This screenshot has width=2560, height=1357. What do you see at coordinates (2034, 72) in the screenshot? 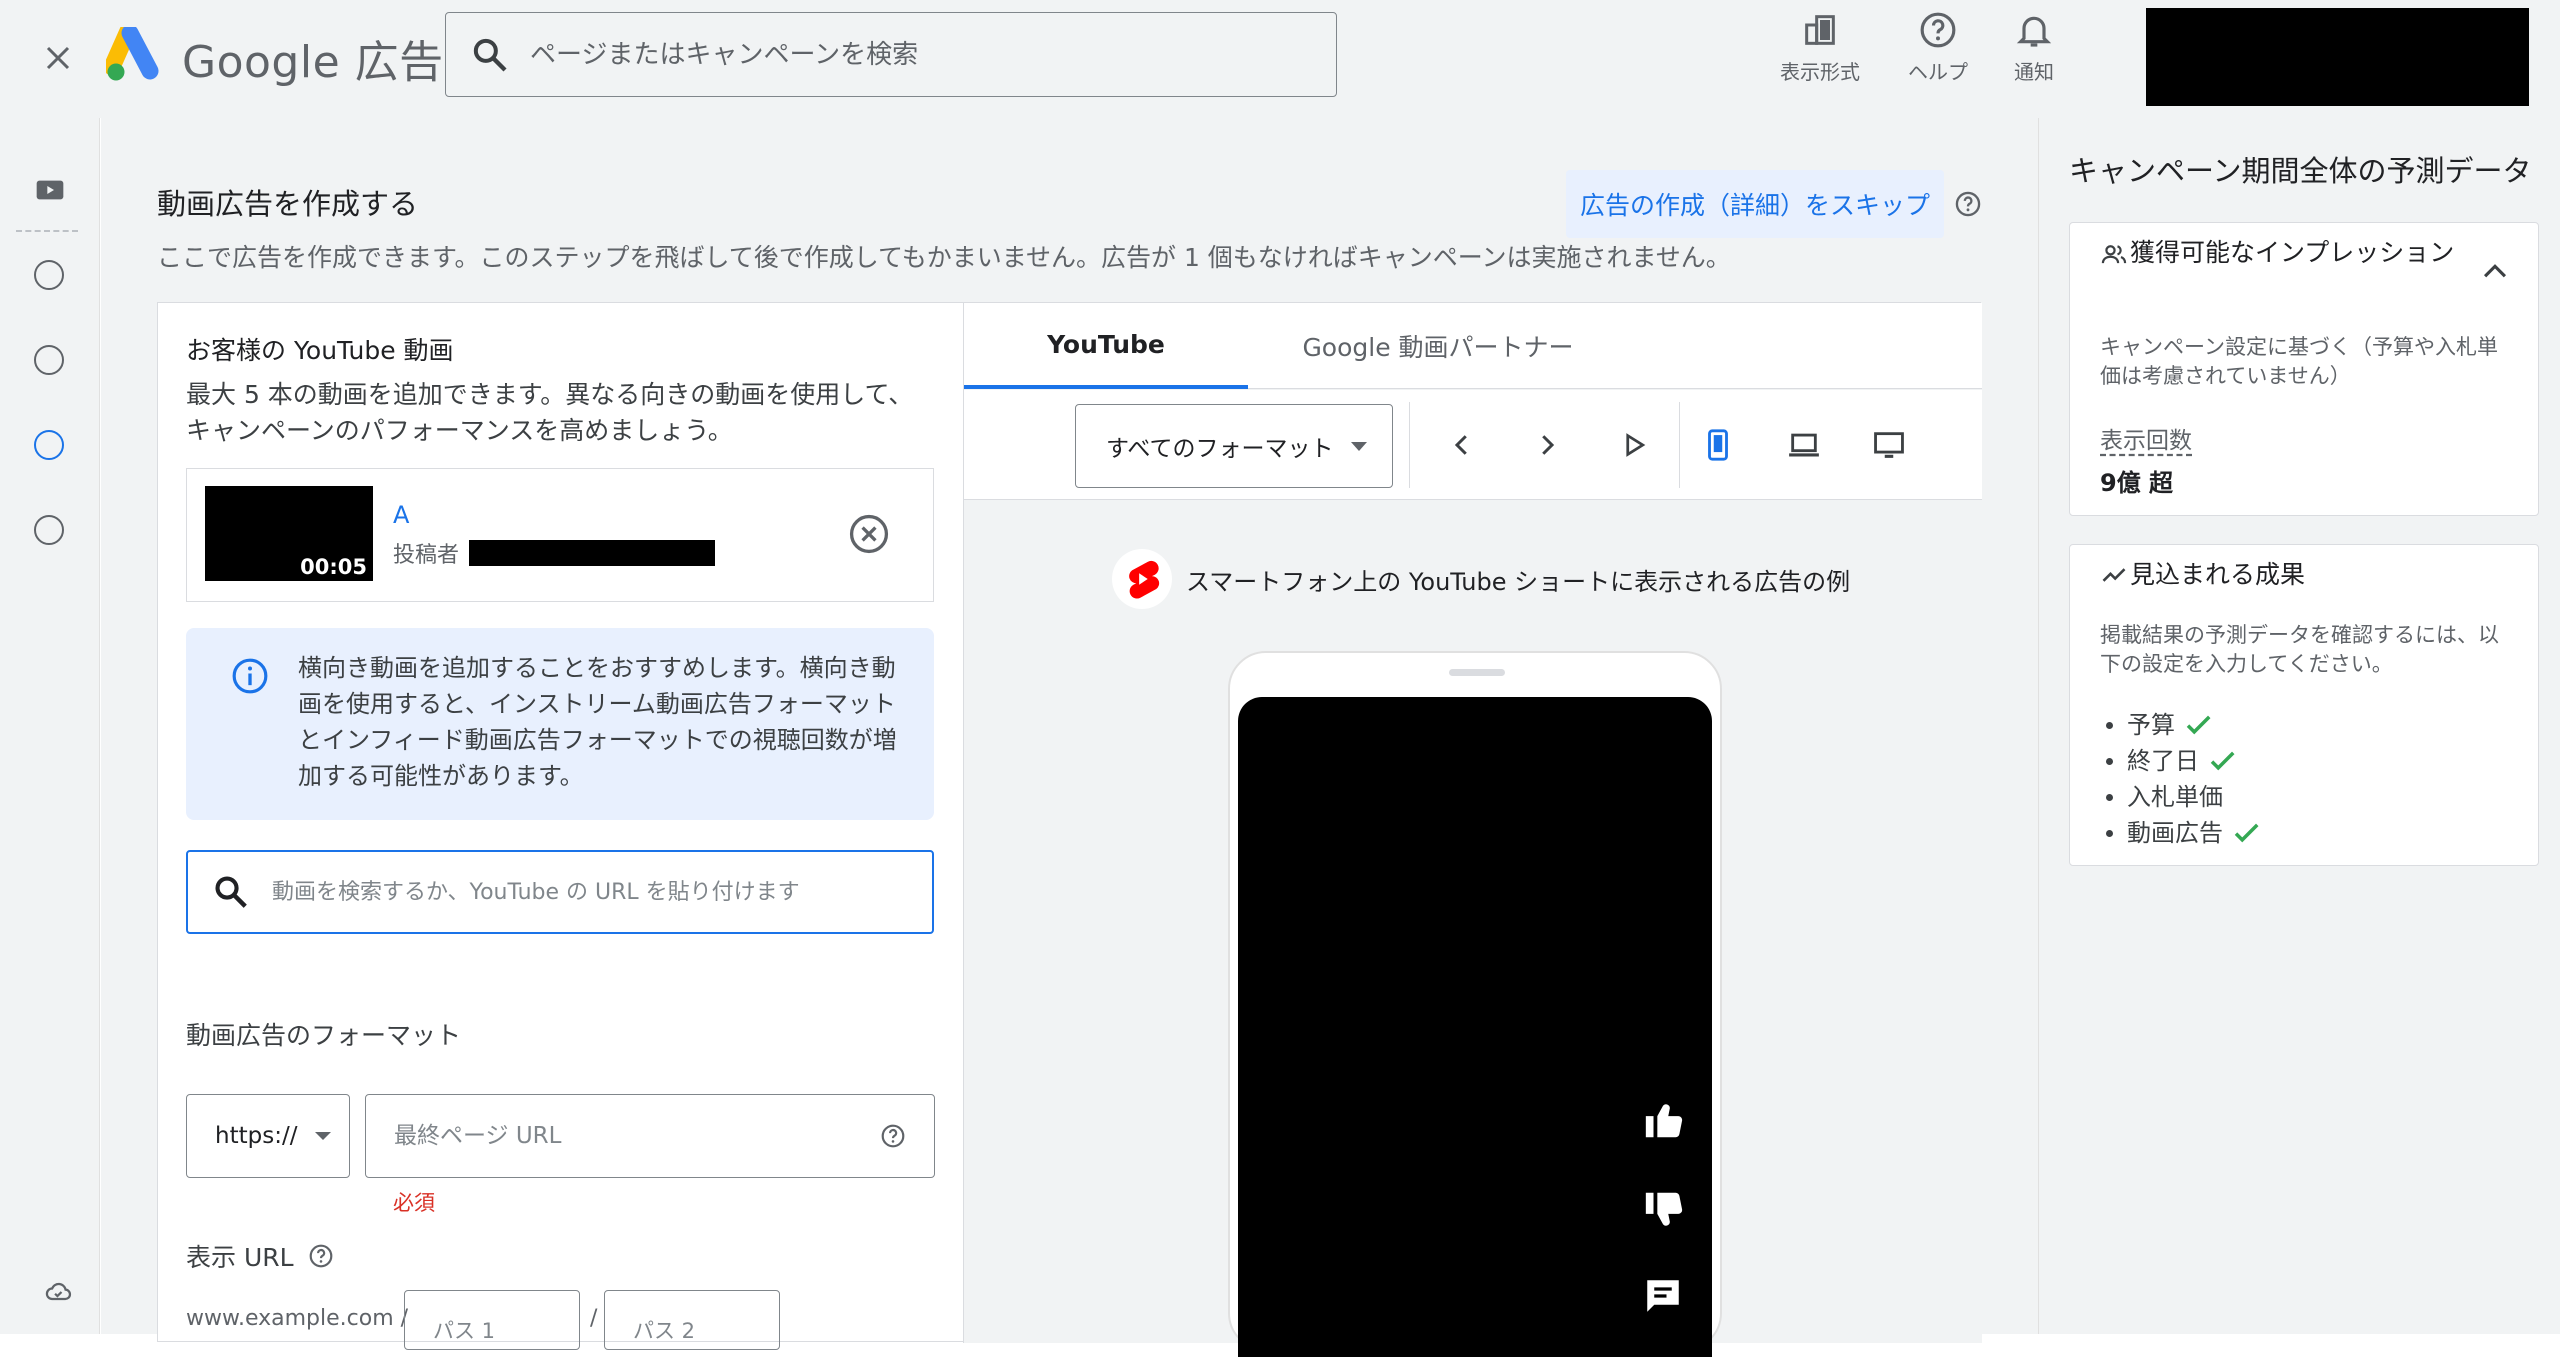
I see `notifications-label: 通知` at bounding box center [2034, 72].